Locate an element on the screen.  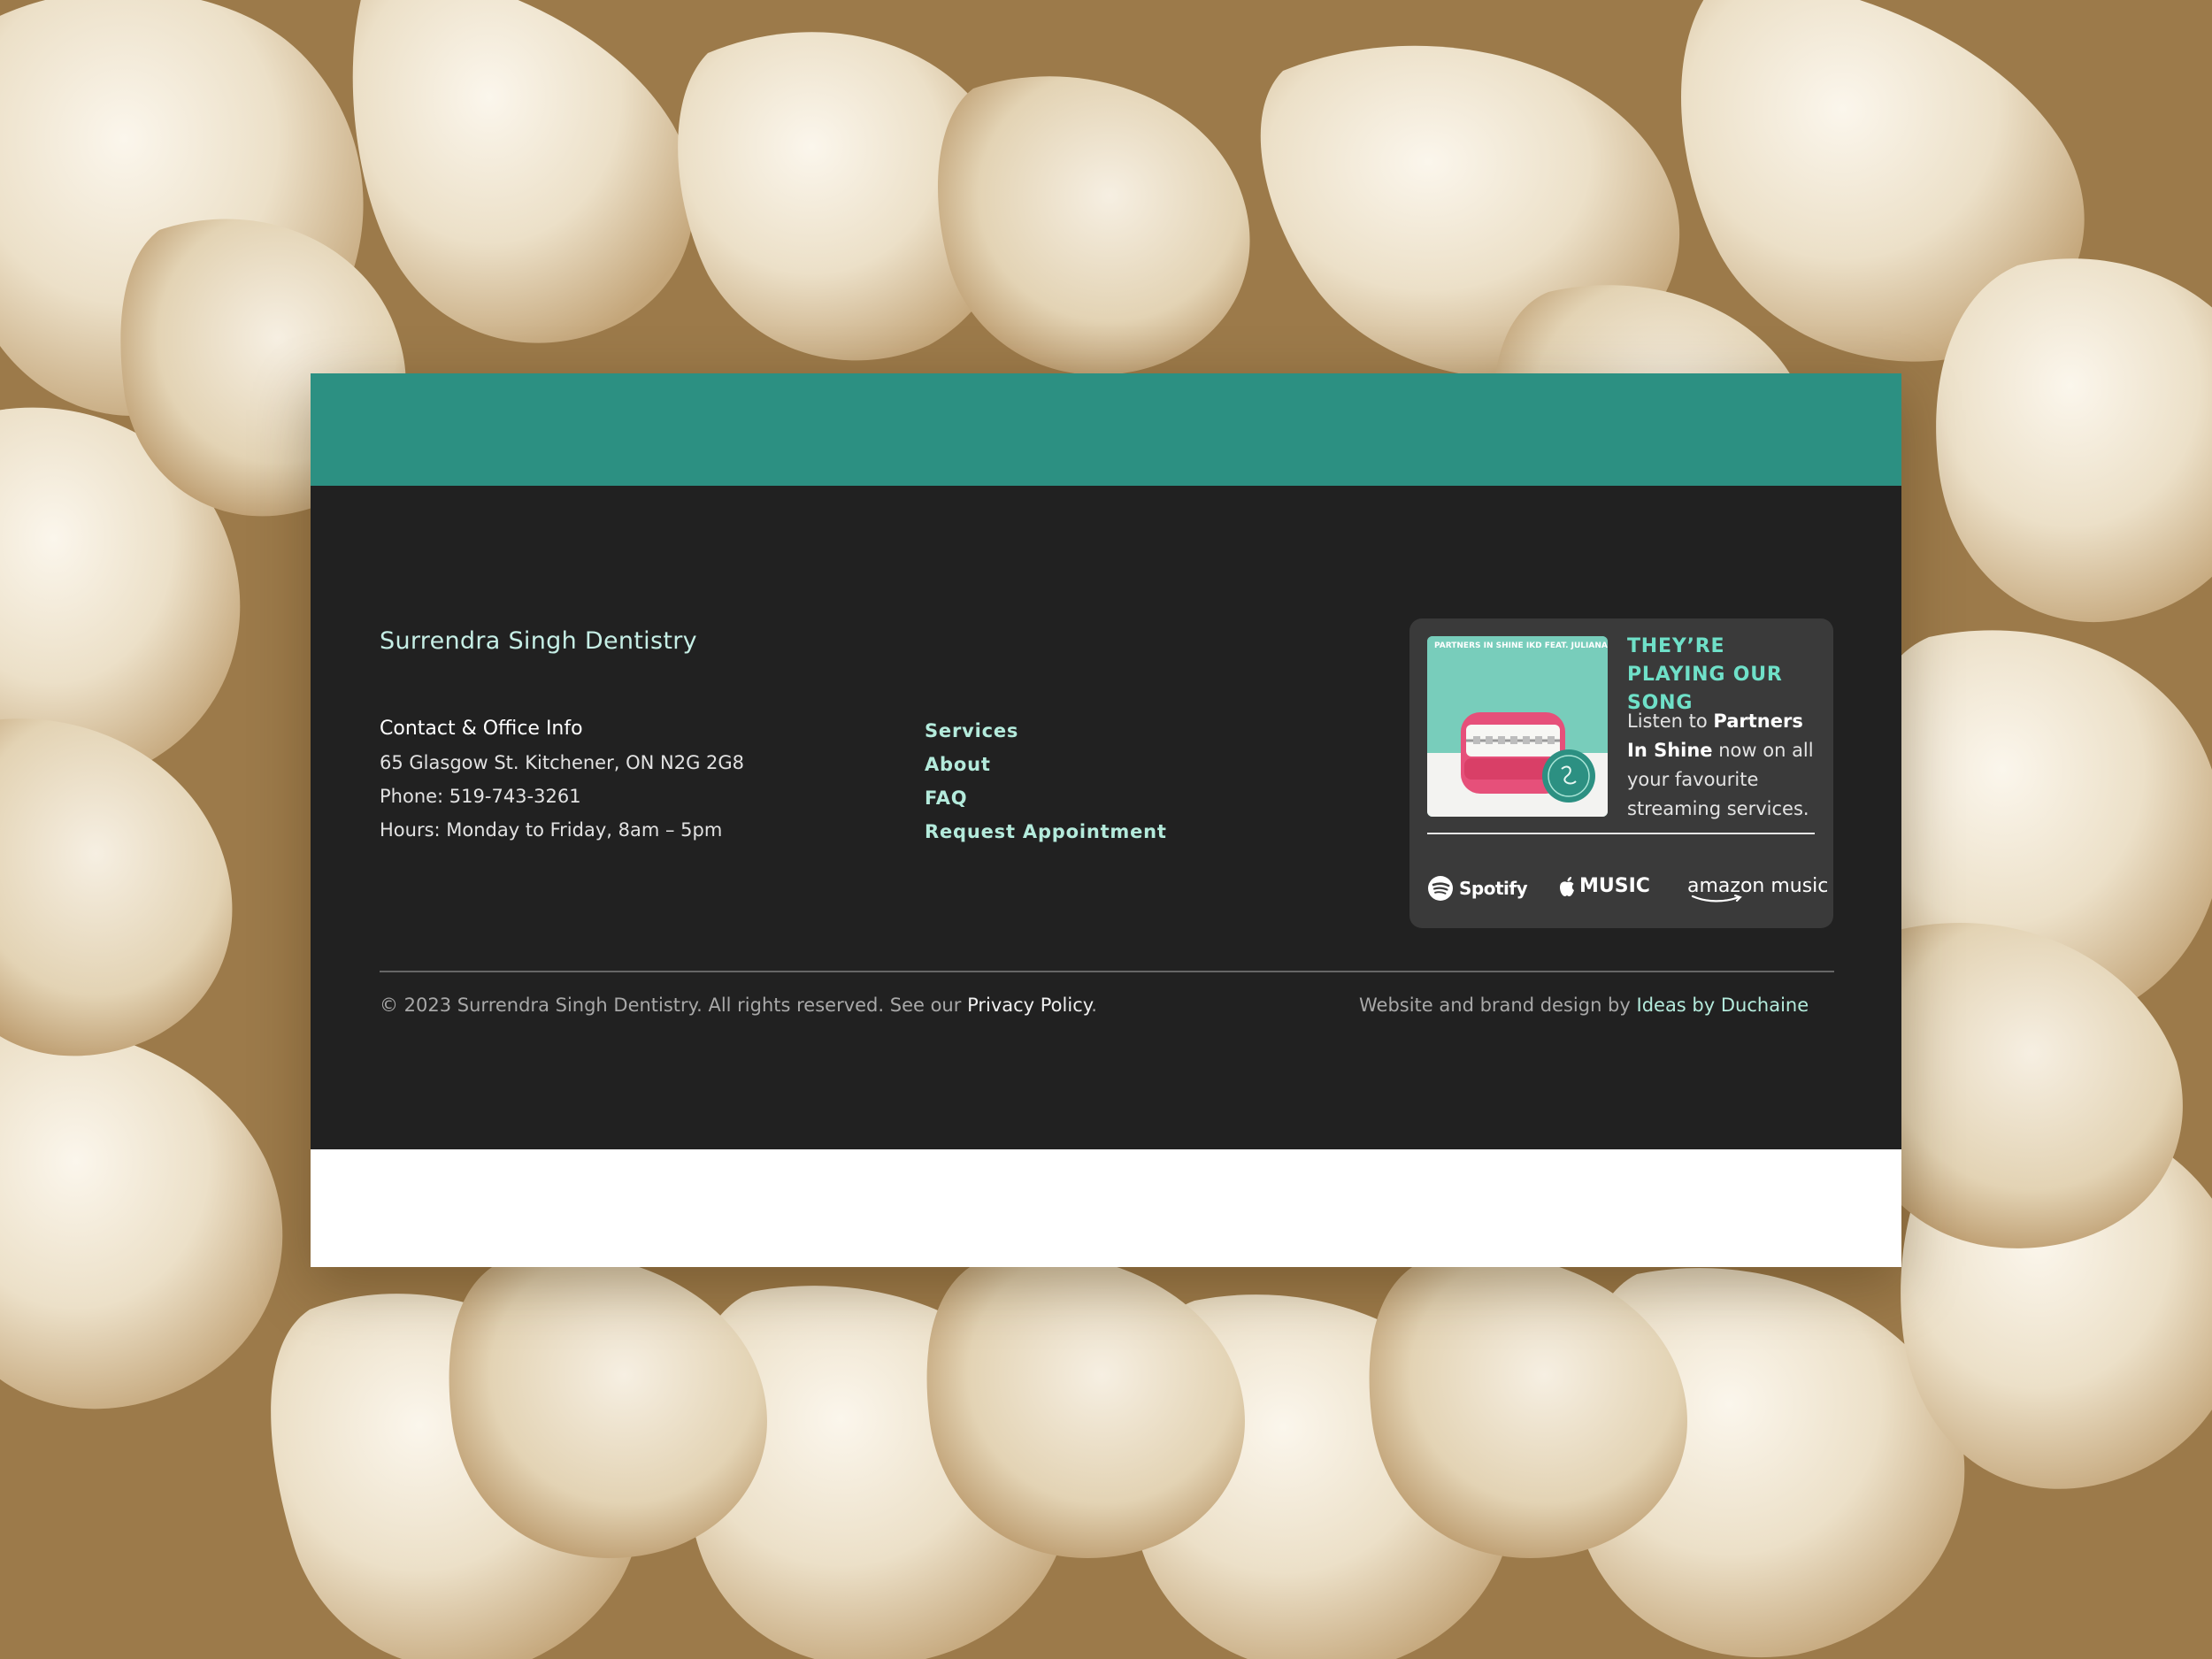
nav-link-request-appointment: Request Appointment is located at coordinates (1046, 832).